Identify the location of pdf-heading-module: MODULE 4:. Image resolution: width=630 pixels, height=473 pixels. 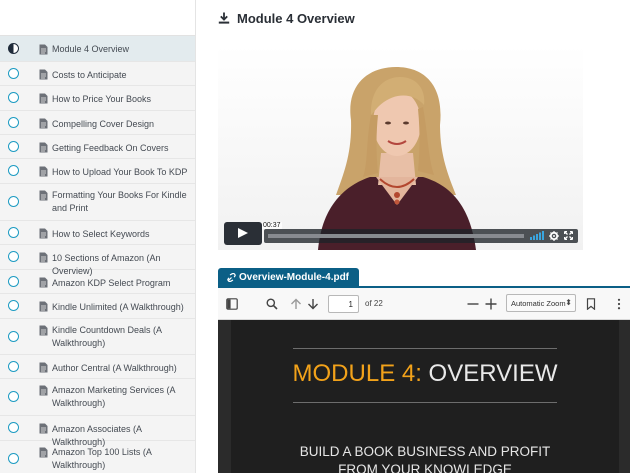
(357, 373).